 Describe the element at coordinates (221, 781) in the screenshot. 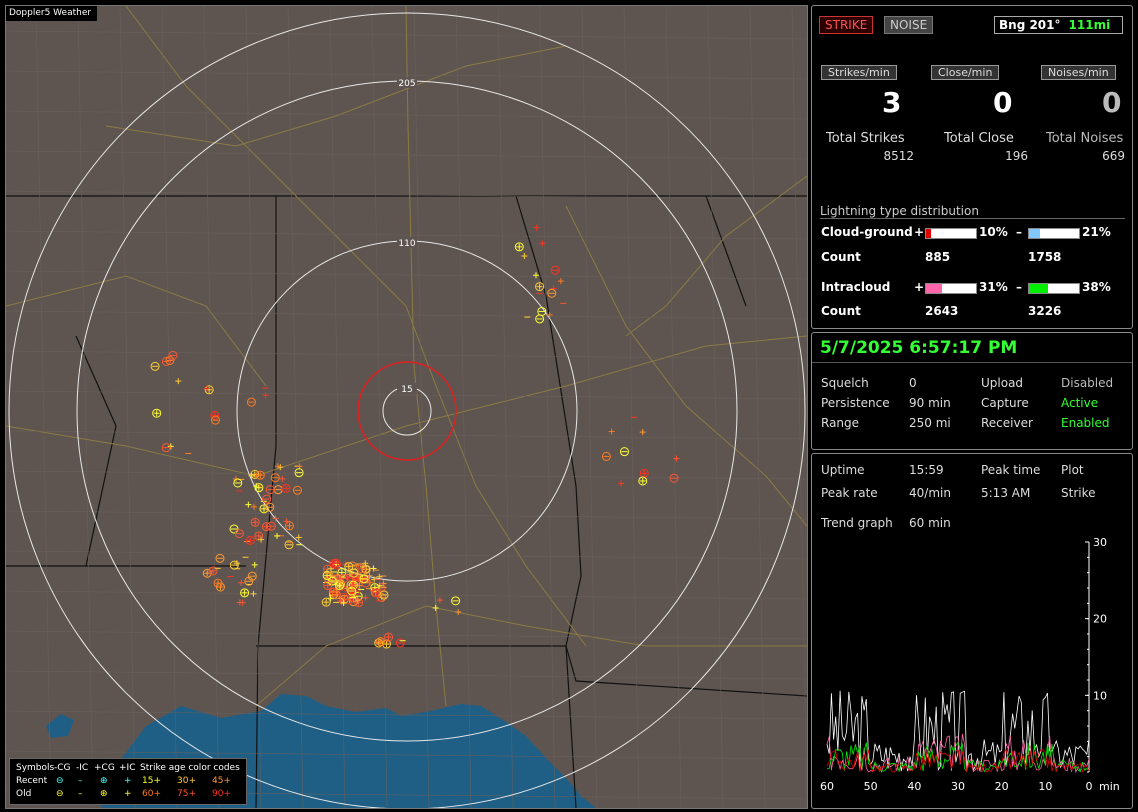

I see `age-45: 45+` at that location.